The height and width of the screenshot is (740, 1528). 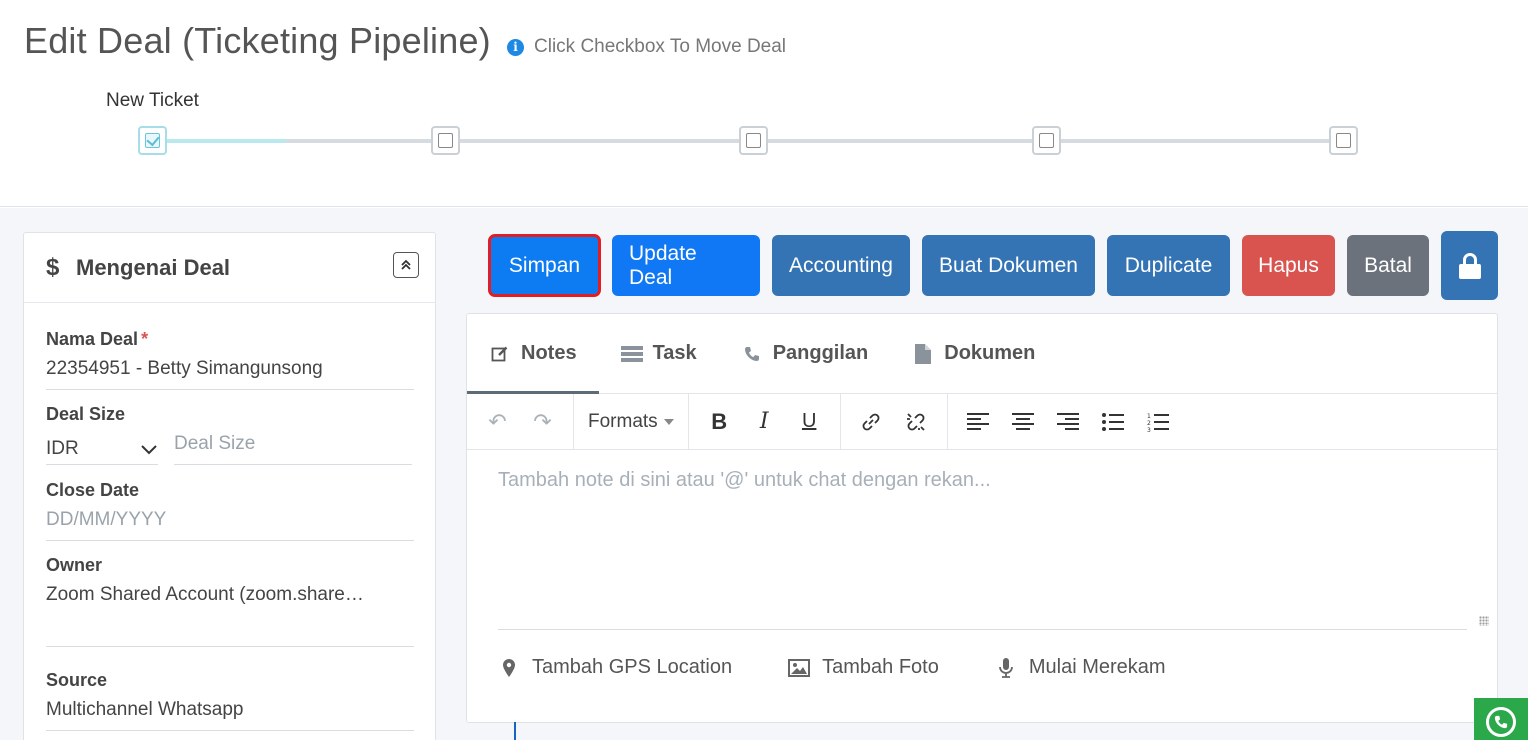 What do you see at coordinates (102, 449) in the screenshot?
I see `currency-select: IDR` at bounding box center [102, 449].